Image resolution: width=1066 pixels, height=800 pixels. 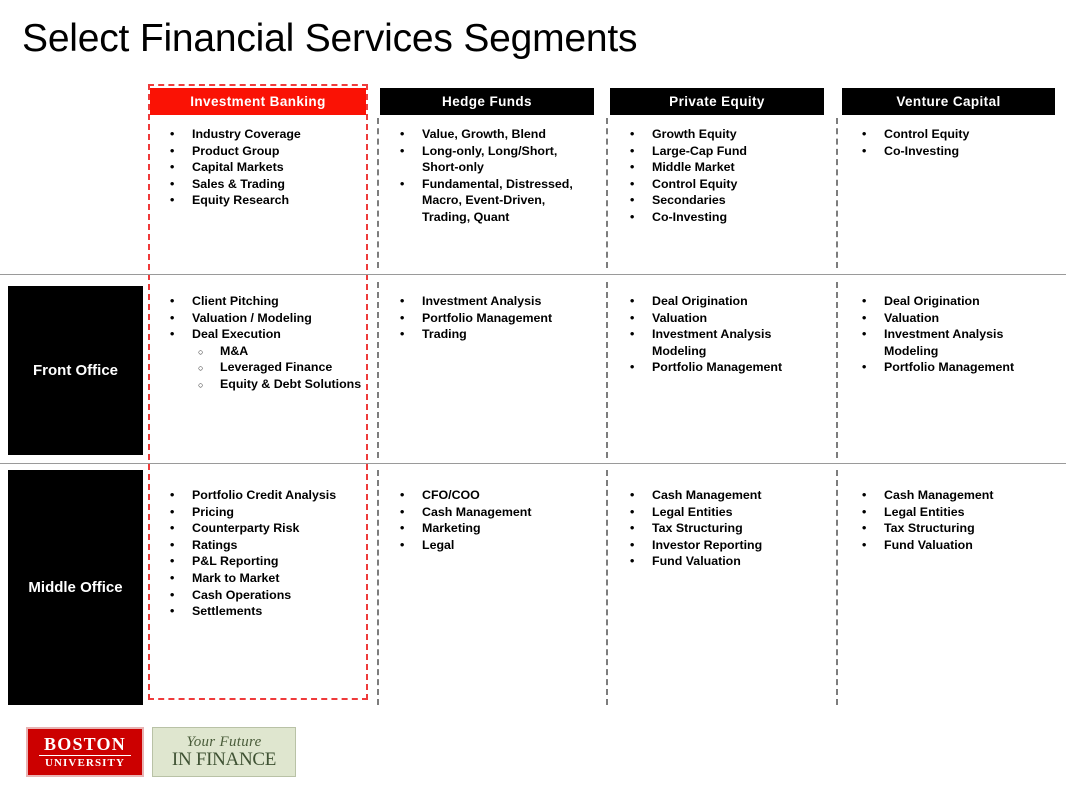 I want to click on column-header-investment-banking: Investment Banking, so click(x=258, y=101).